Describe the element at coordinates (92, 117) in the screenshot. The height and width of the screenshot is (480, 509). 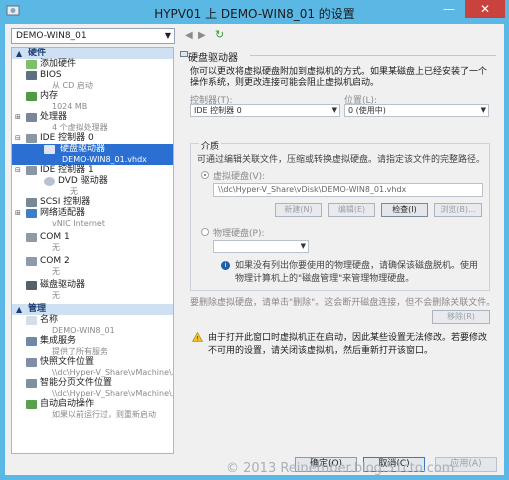
I see `tree-item-processor: ⊞ 处理器` at that location.